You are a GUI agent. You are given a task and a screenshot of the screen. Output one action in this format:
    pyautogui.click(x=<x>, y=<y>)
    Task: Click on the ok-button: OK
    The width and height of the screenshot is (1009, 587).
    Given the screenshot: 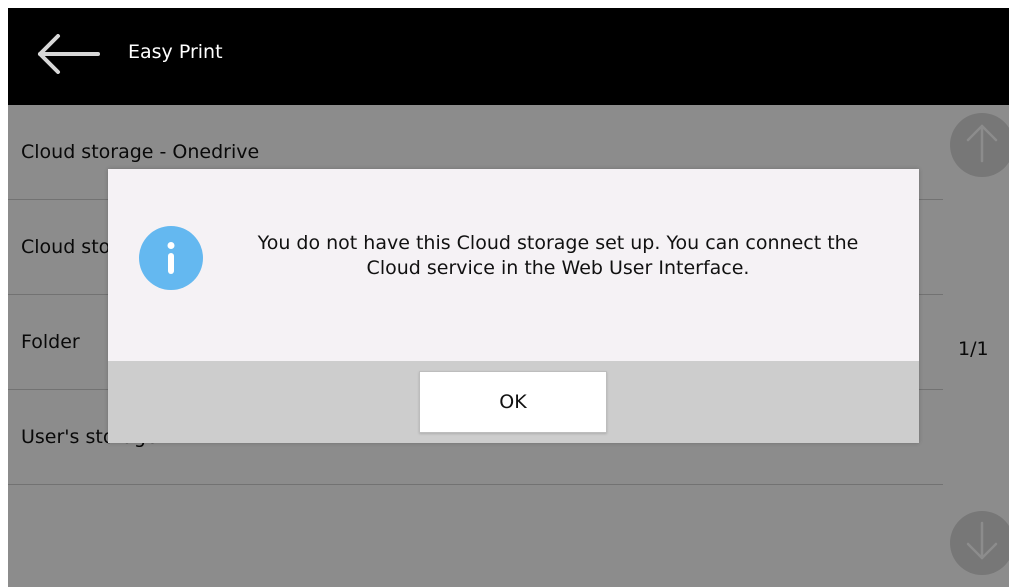 What is the action you would take?
    pyautogui.click(x=513, y=402)
    